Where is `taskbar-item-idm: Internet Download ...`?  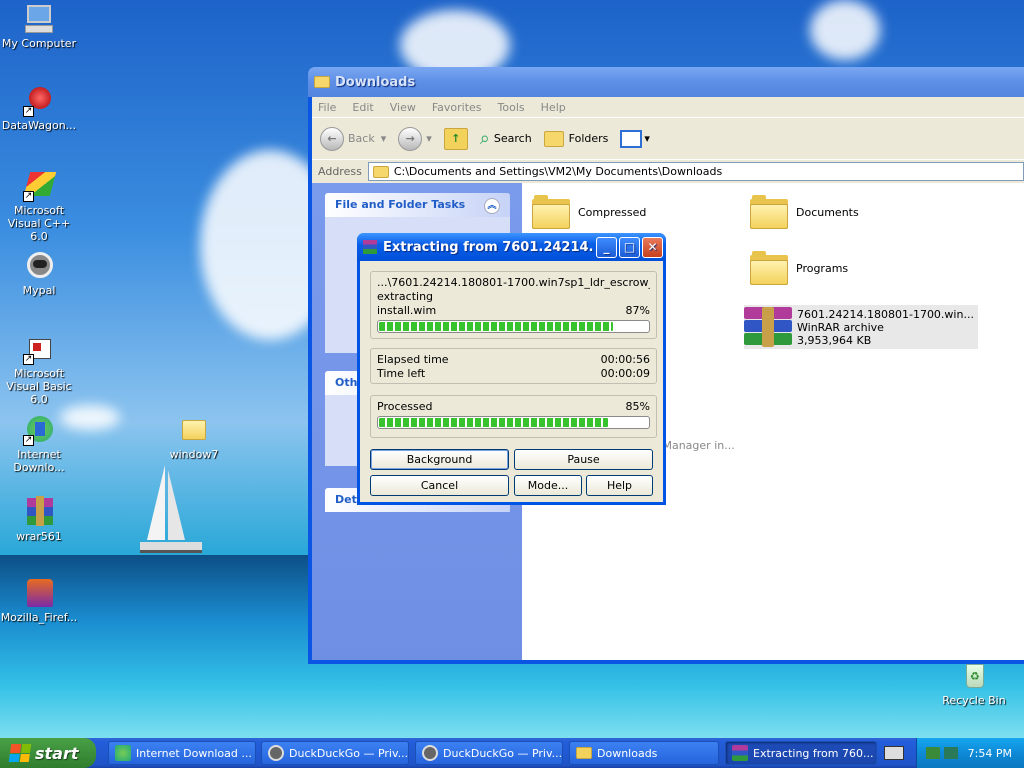 taskbar-item-idm: Internet Download ... is located at coordinates (182, 753).